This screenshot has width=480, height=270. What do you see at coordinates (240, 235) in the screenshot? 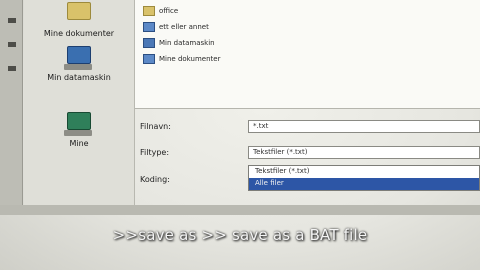
I see `video-caption: >>save as >> save as a BAT file` at bounding box center [240, 235].